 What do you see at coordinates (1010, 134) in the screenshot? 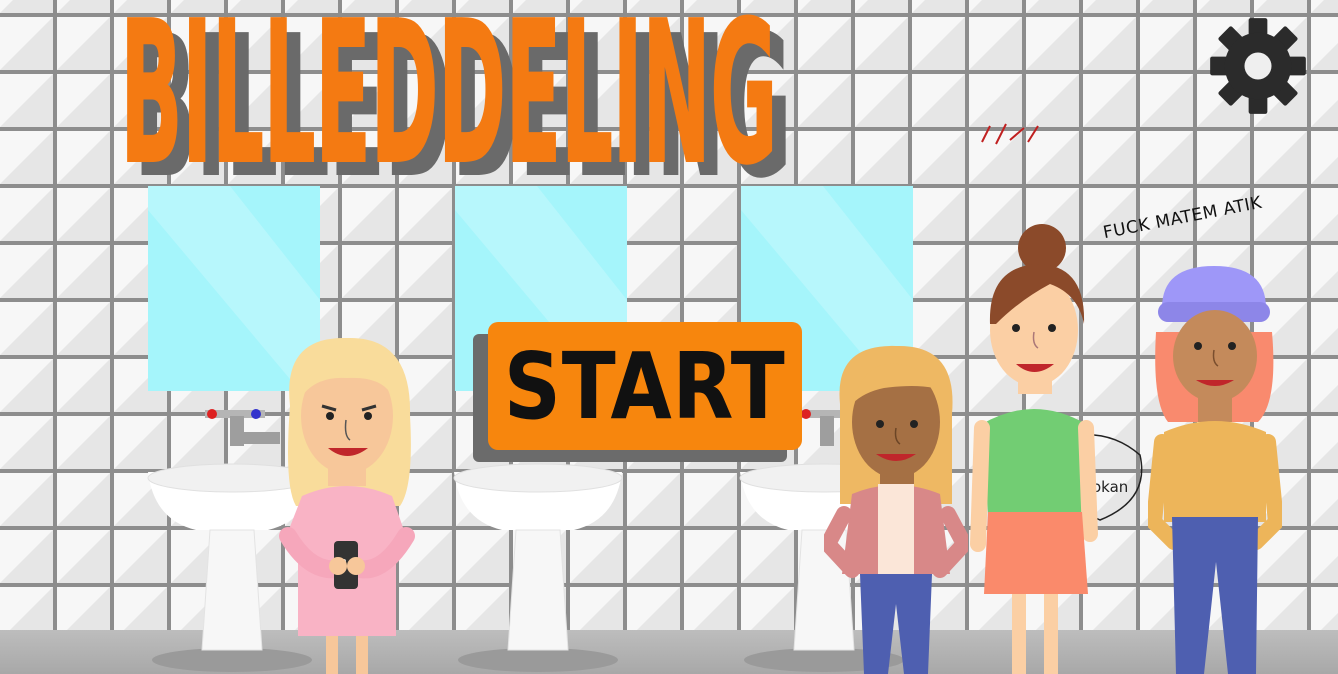
I see `title-scribble` at bounding box center [1010, 134].